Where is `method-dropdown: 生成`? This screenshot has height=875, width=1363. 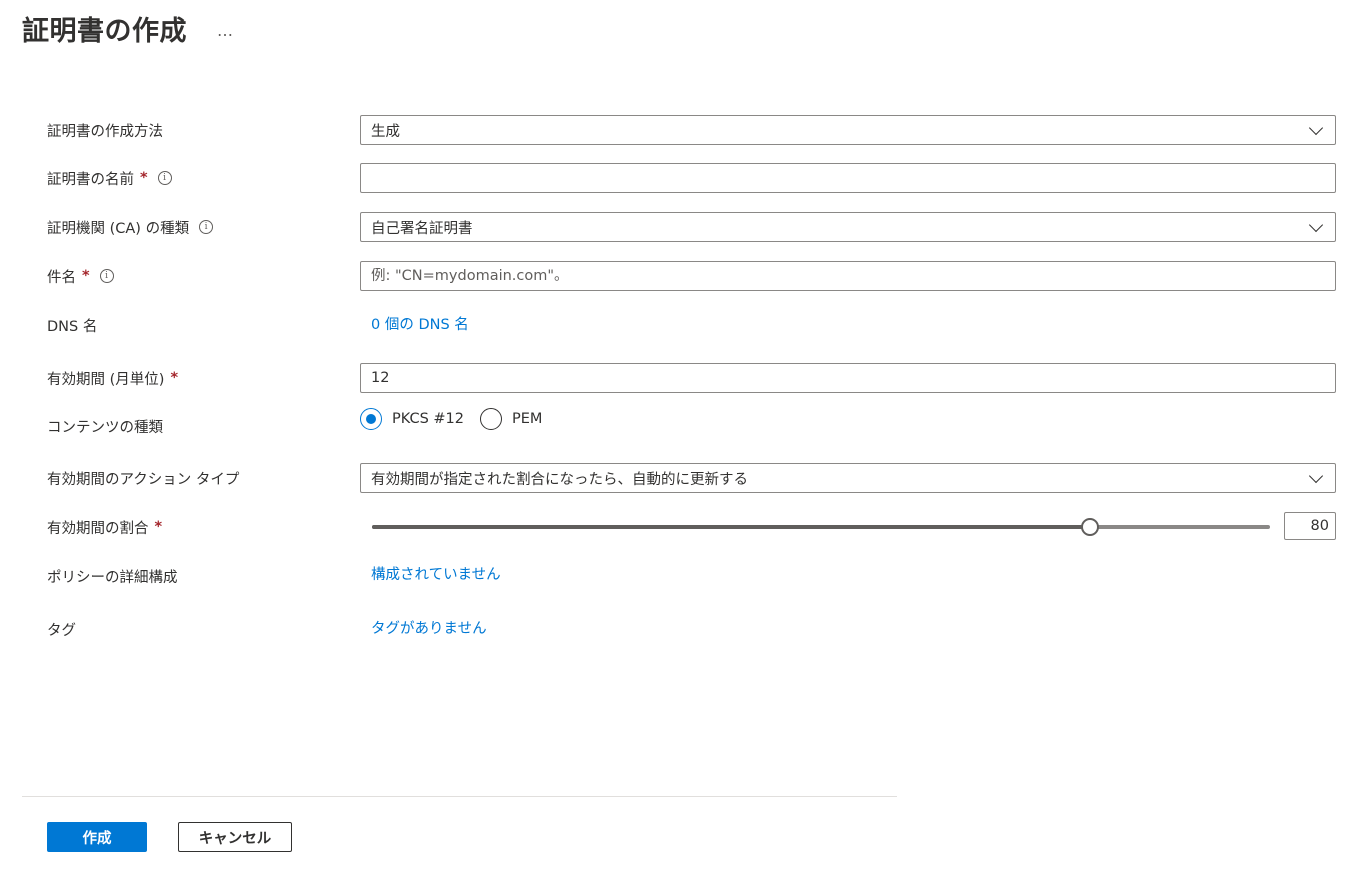 method-dropdown: 生成 is located at coordinates (848, 130).